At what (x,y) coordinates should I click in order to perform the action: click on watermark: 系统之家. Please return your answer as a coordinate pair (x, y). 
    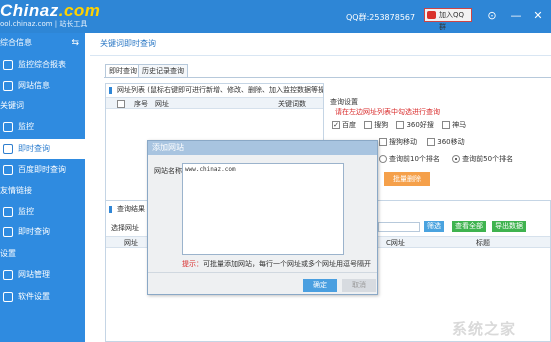
    Looking at the image, I should click on (484, 329).